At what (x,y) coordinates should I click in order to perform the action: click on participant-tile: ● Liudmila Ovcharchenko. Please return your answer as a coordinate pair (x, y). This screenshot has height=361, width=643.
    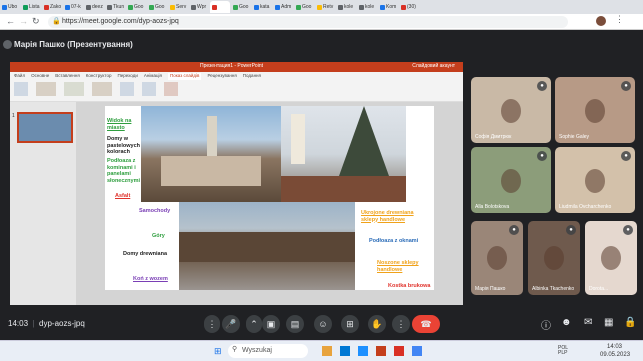
    Looking at the image, I should click on (595, 180).